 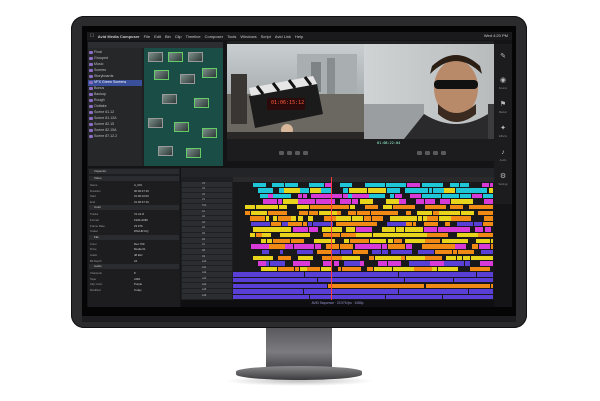 What do you see at coordinates (207, 212) in the screenshot?
I see `track-header: A1` at bounding box center [207, 212].